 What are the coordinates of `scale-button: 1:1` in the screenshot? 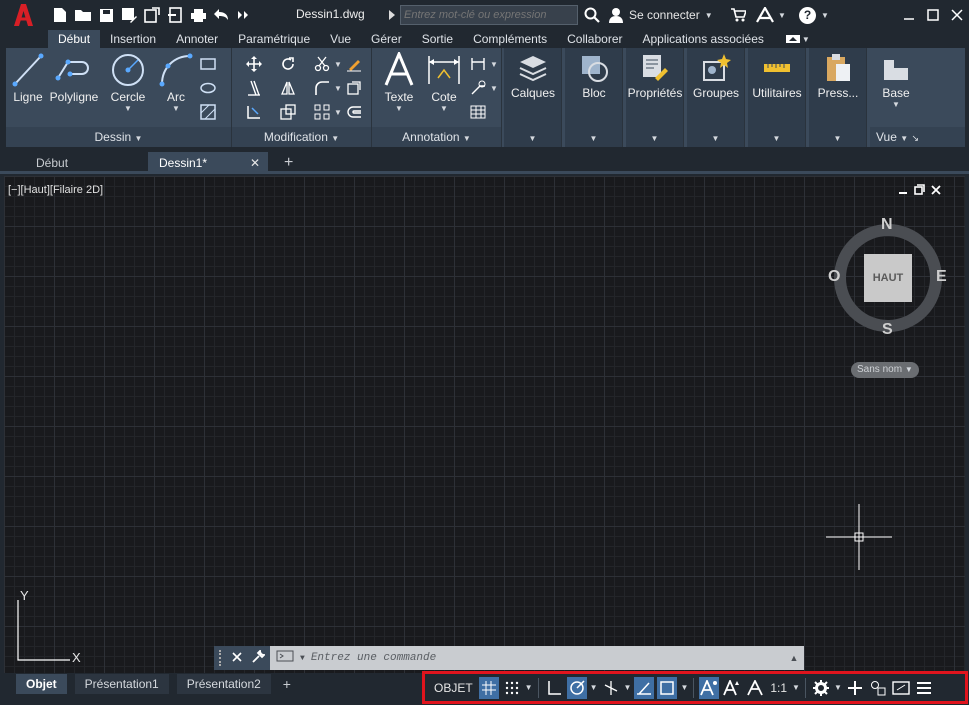 It's located at (778, 688).